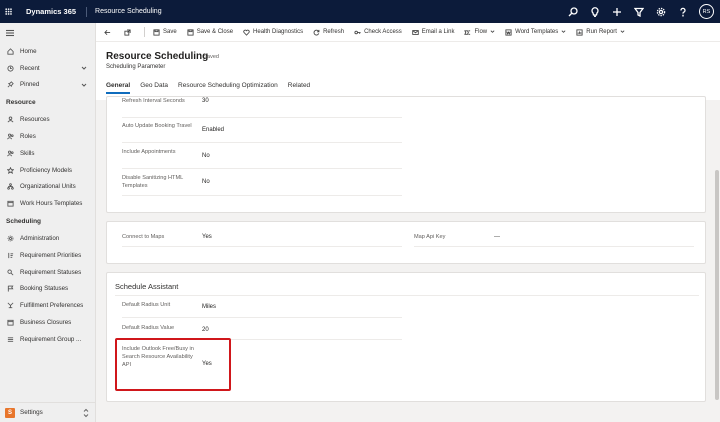 The width and height of the screenshot is (720, 422). Describe the element at coordinates (47, 289) in the screenshot. I see `sidebar-item-booking-statuses: Booking Statuses` at that location.